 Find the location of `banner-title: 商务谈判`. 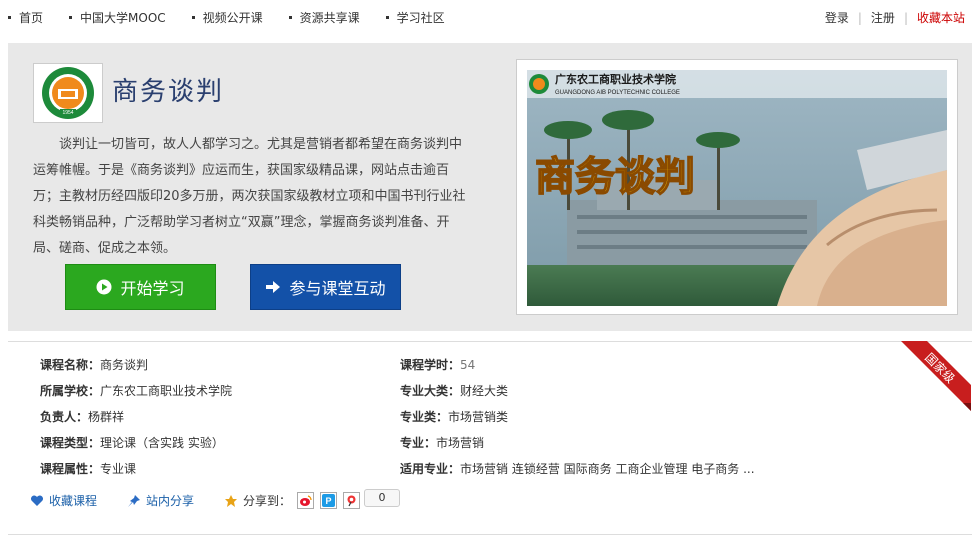

banner-title: 商务谈判 is located at coordinates (615, 177).